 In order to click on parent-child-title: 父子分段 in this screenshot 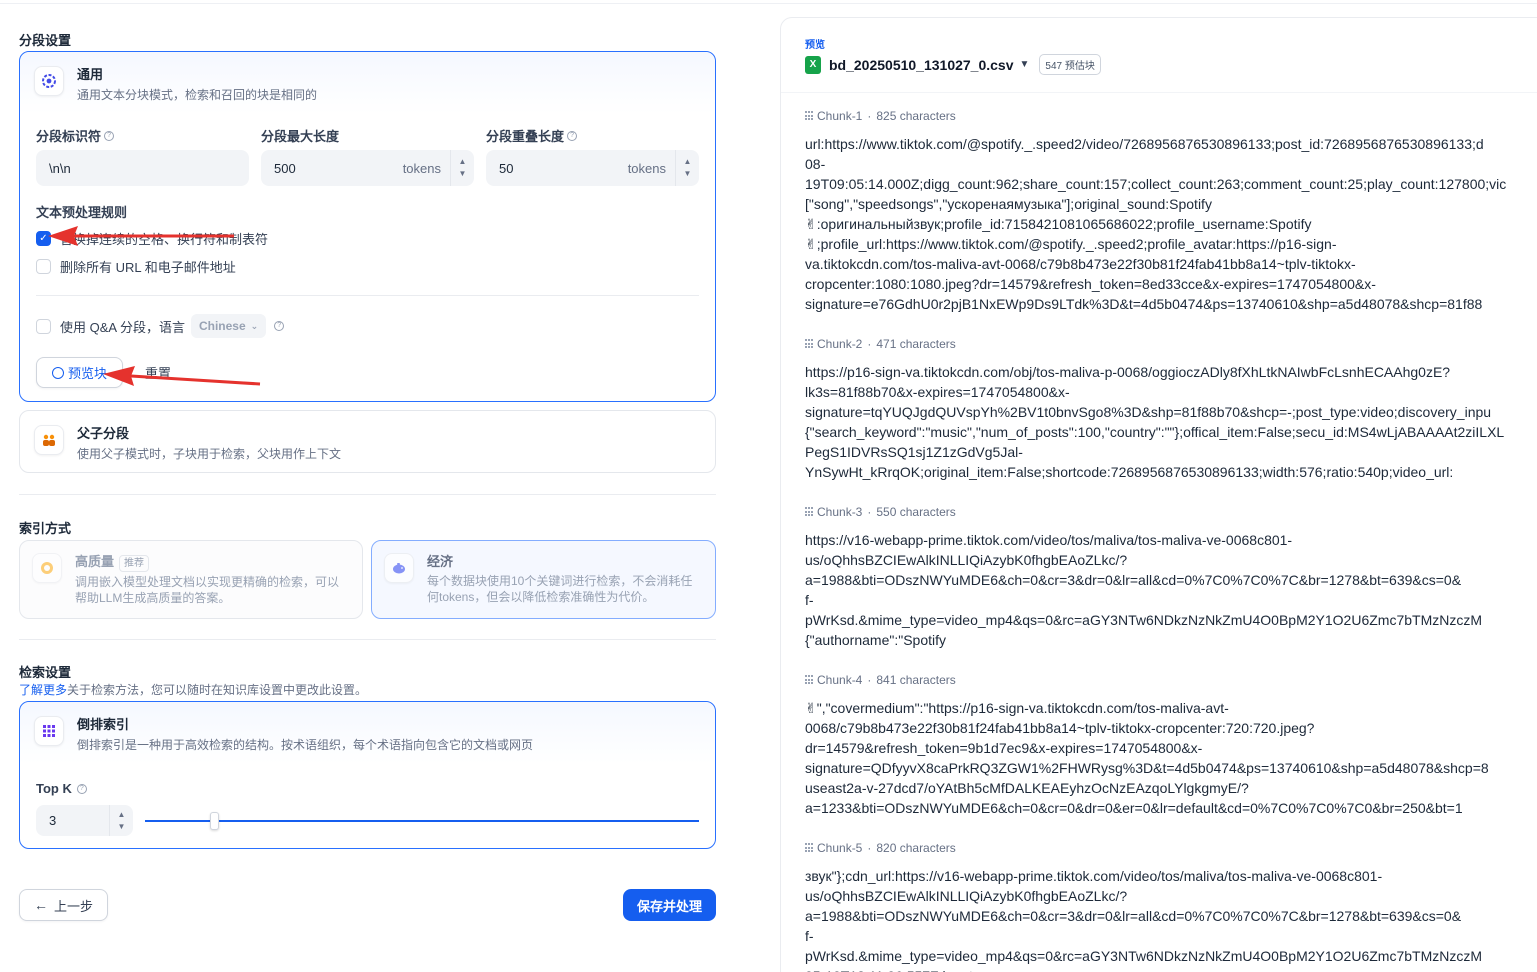, I will do `click(103, 433)`.